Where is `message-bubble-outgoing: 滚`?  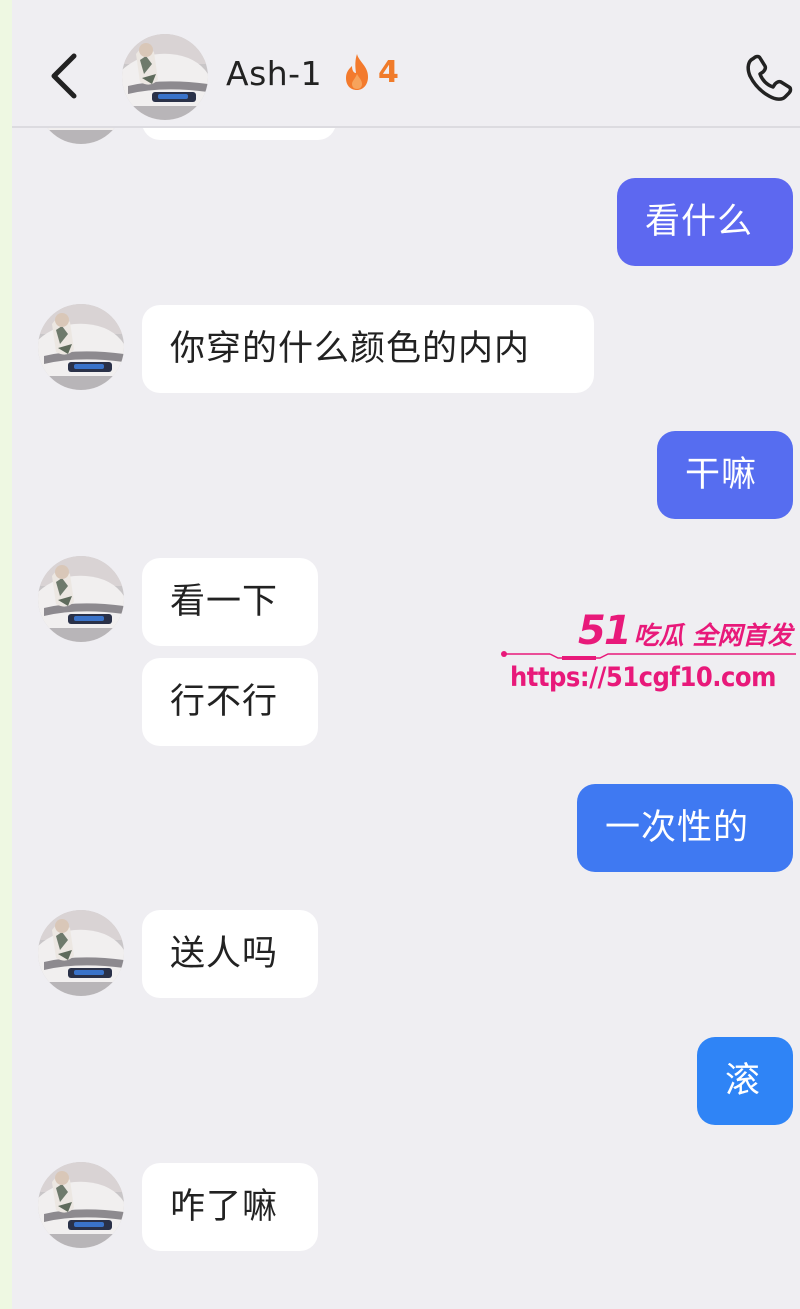
message-bubble-outgoing: 滚 is located at coordinates (745, 1081).